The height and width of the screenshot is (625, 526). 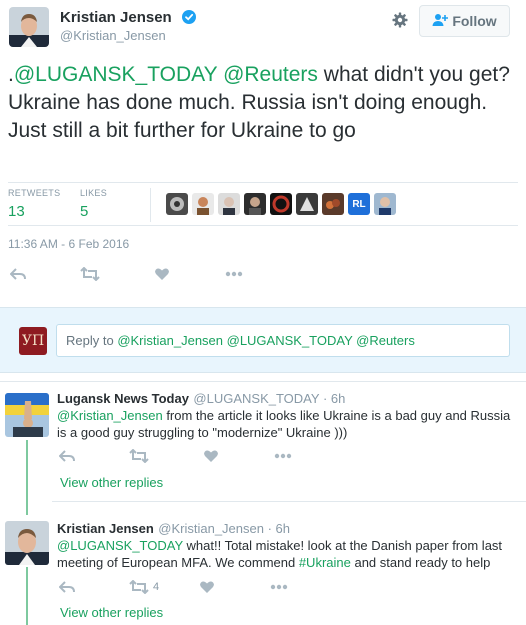 What do you see at coordinates (440, 21) in the screenshot?
I see `follow-person-icon` at bounding box center [440, 21].